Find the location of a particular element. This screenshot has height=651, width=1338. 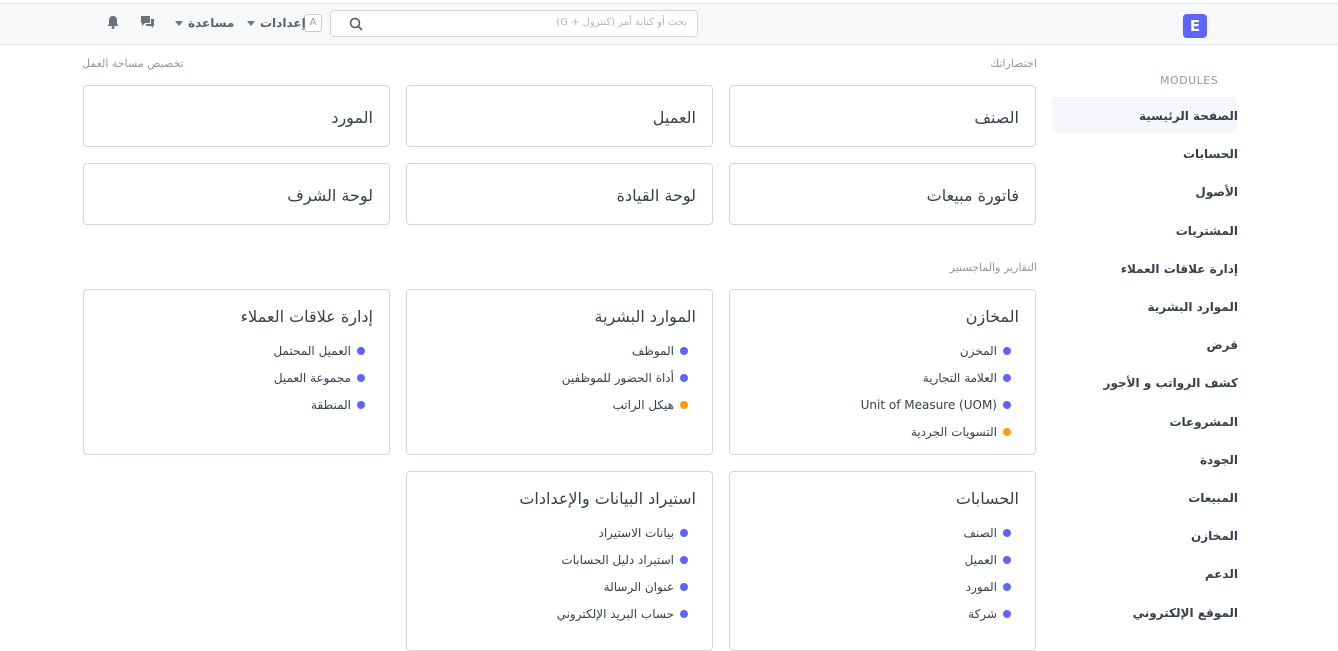

report-link: المورد is located at coordinates (988, 587).